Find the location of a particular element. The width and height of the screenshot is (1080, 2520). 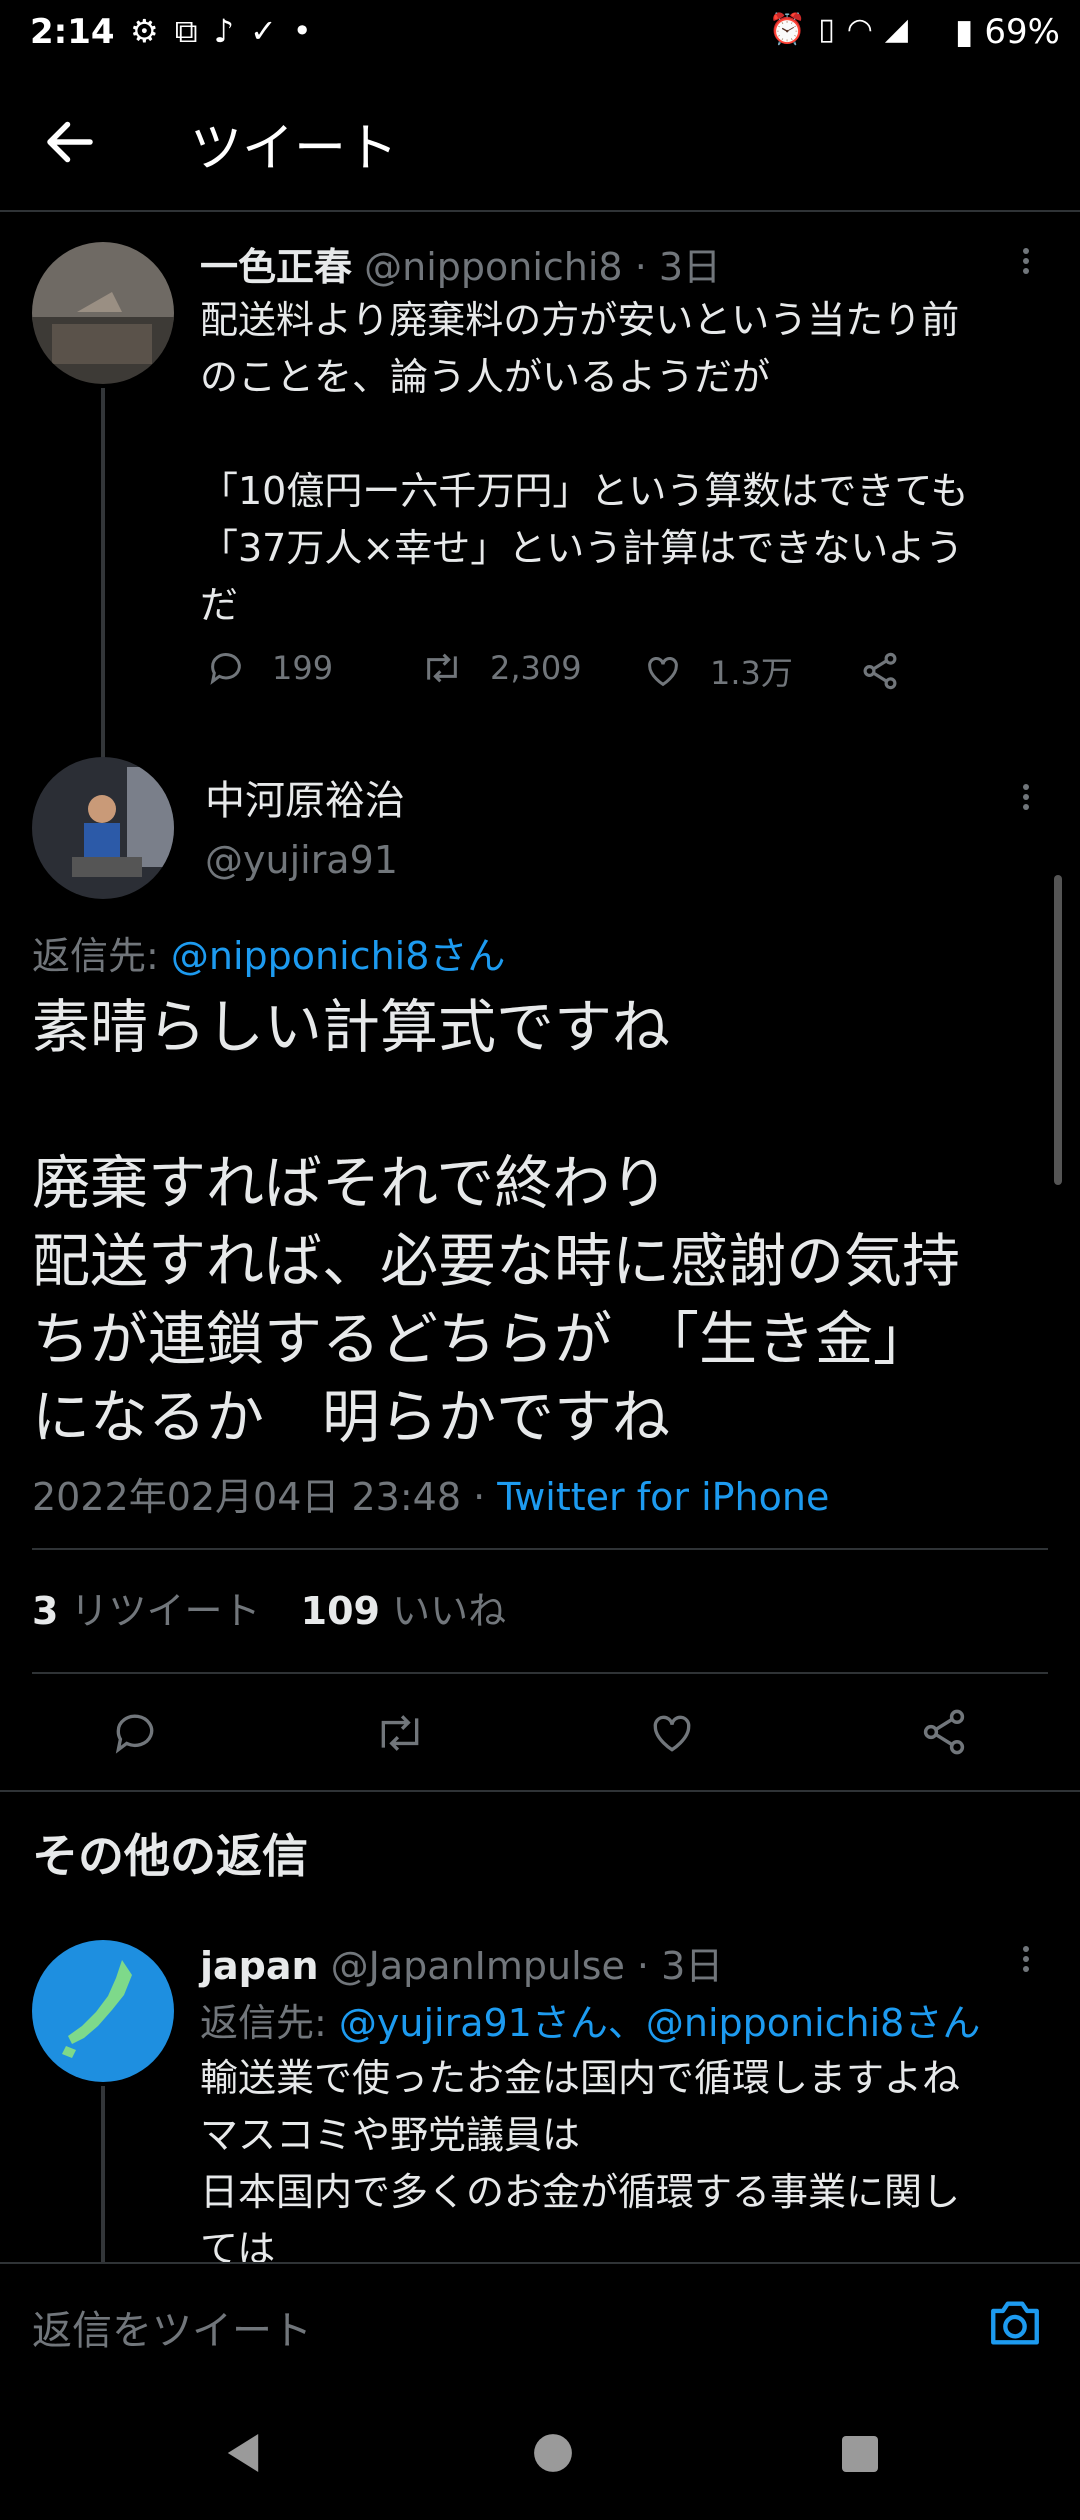

reply-action: 199 is located at coordinates (269, 668).